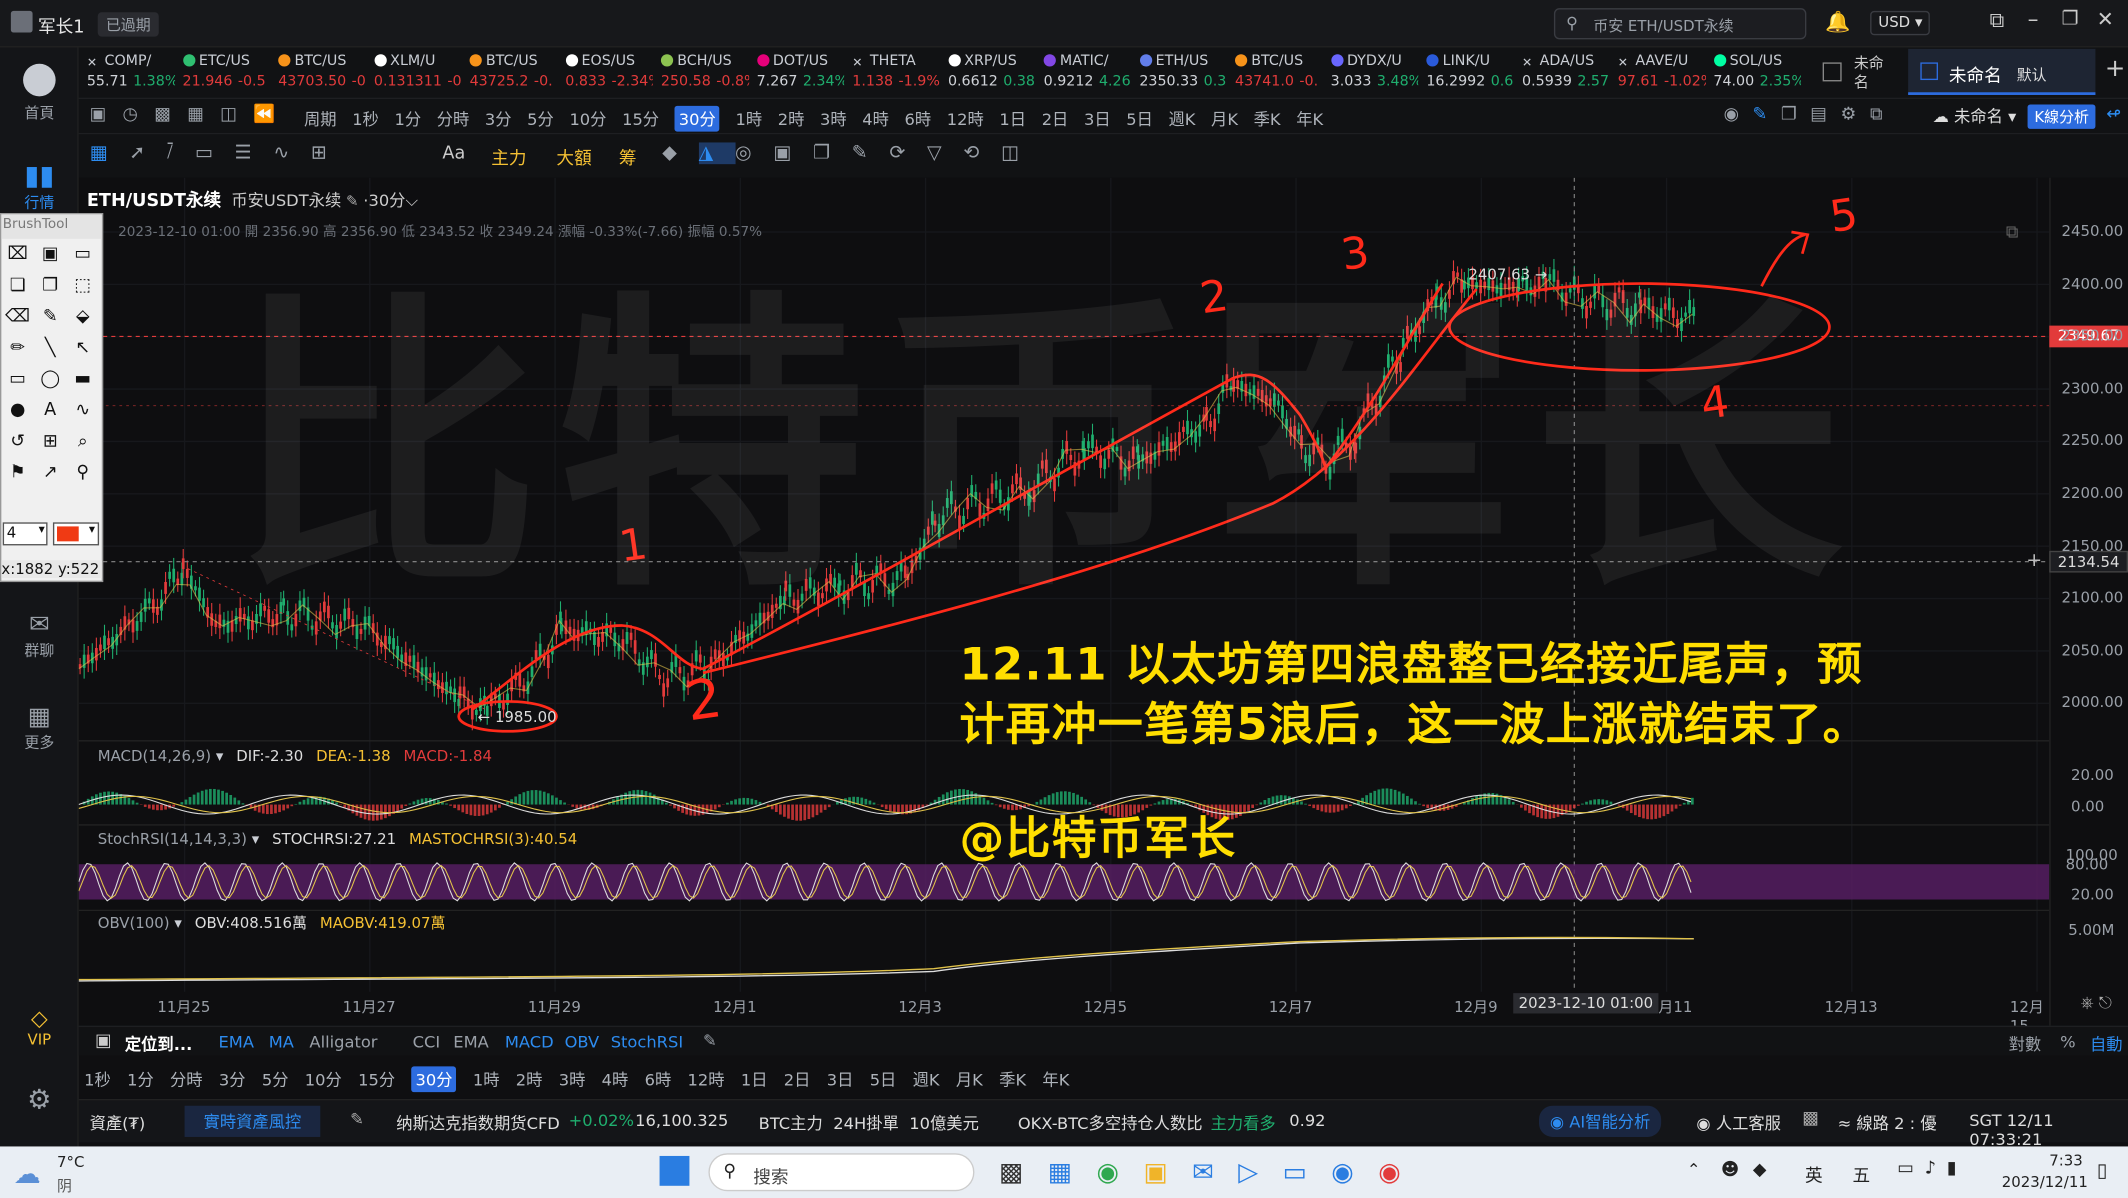 The height and width of the screenshot is (1198, 2128). Describe the element at coordinates (82, 415) in the screenshot. I see `curve-icon: ∿` at that location.